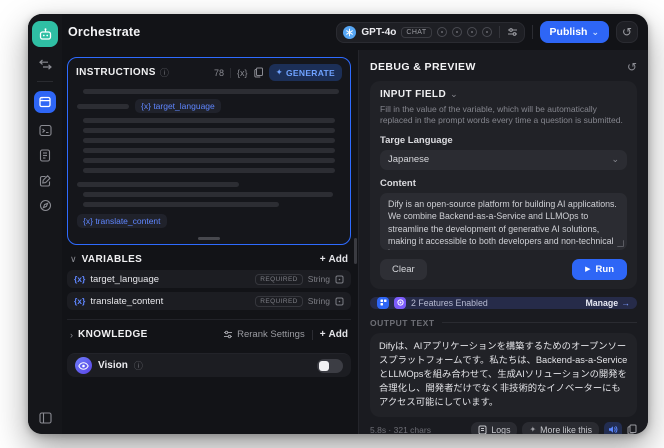 This screenshot has height=448, width=664. What do you see at coordinates (178, 106) in the screenshot?
I see `variable-chip: {x} target_language` at bounding box center [178, 106].